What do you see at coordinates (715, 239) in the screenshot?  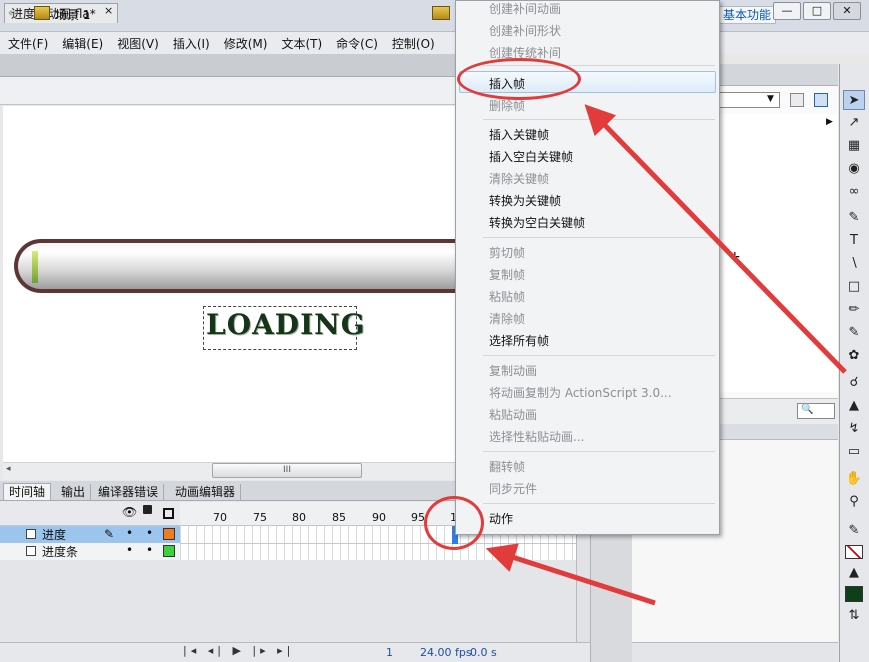 I see `arrow-to-insert-frame` at bounding box center [715, 239].